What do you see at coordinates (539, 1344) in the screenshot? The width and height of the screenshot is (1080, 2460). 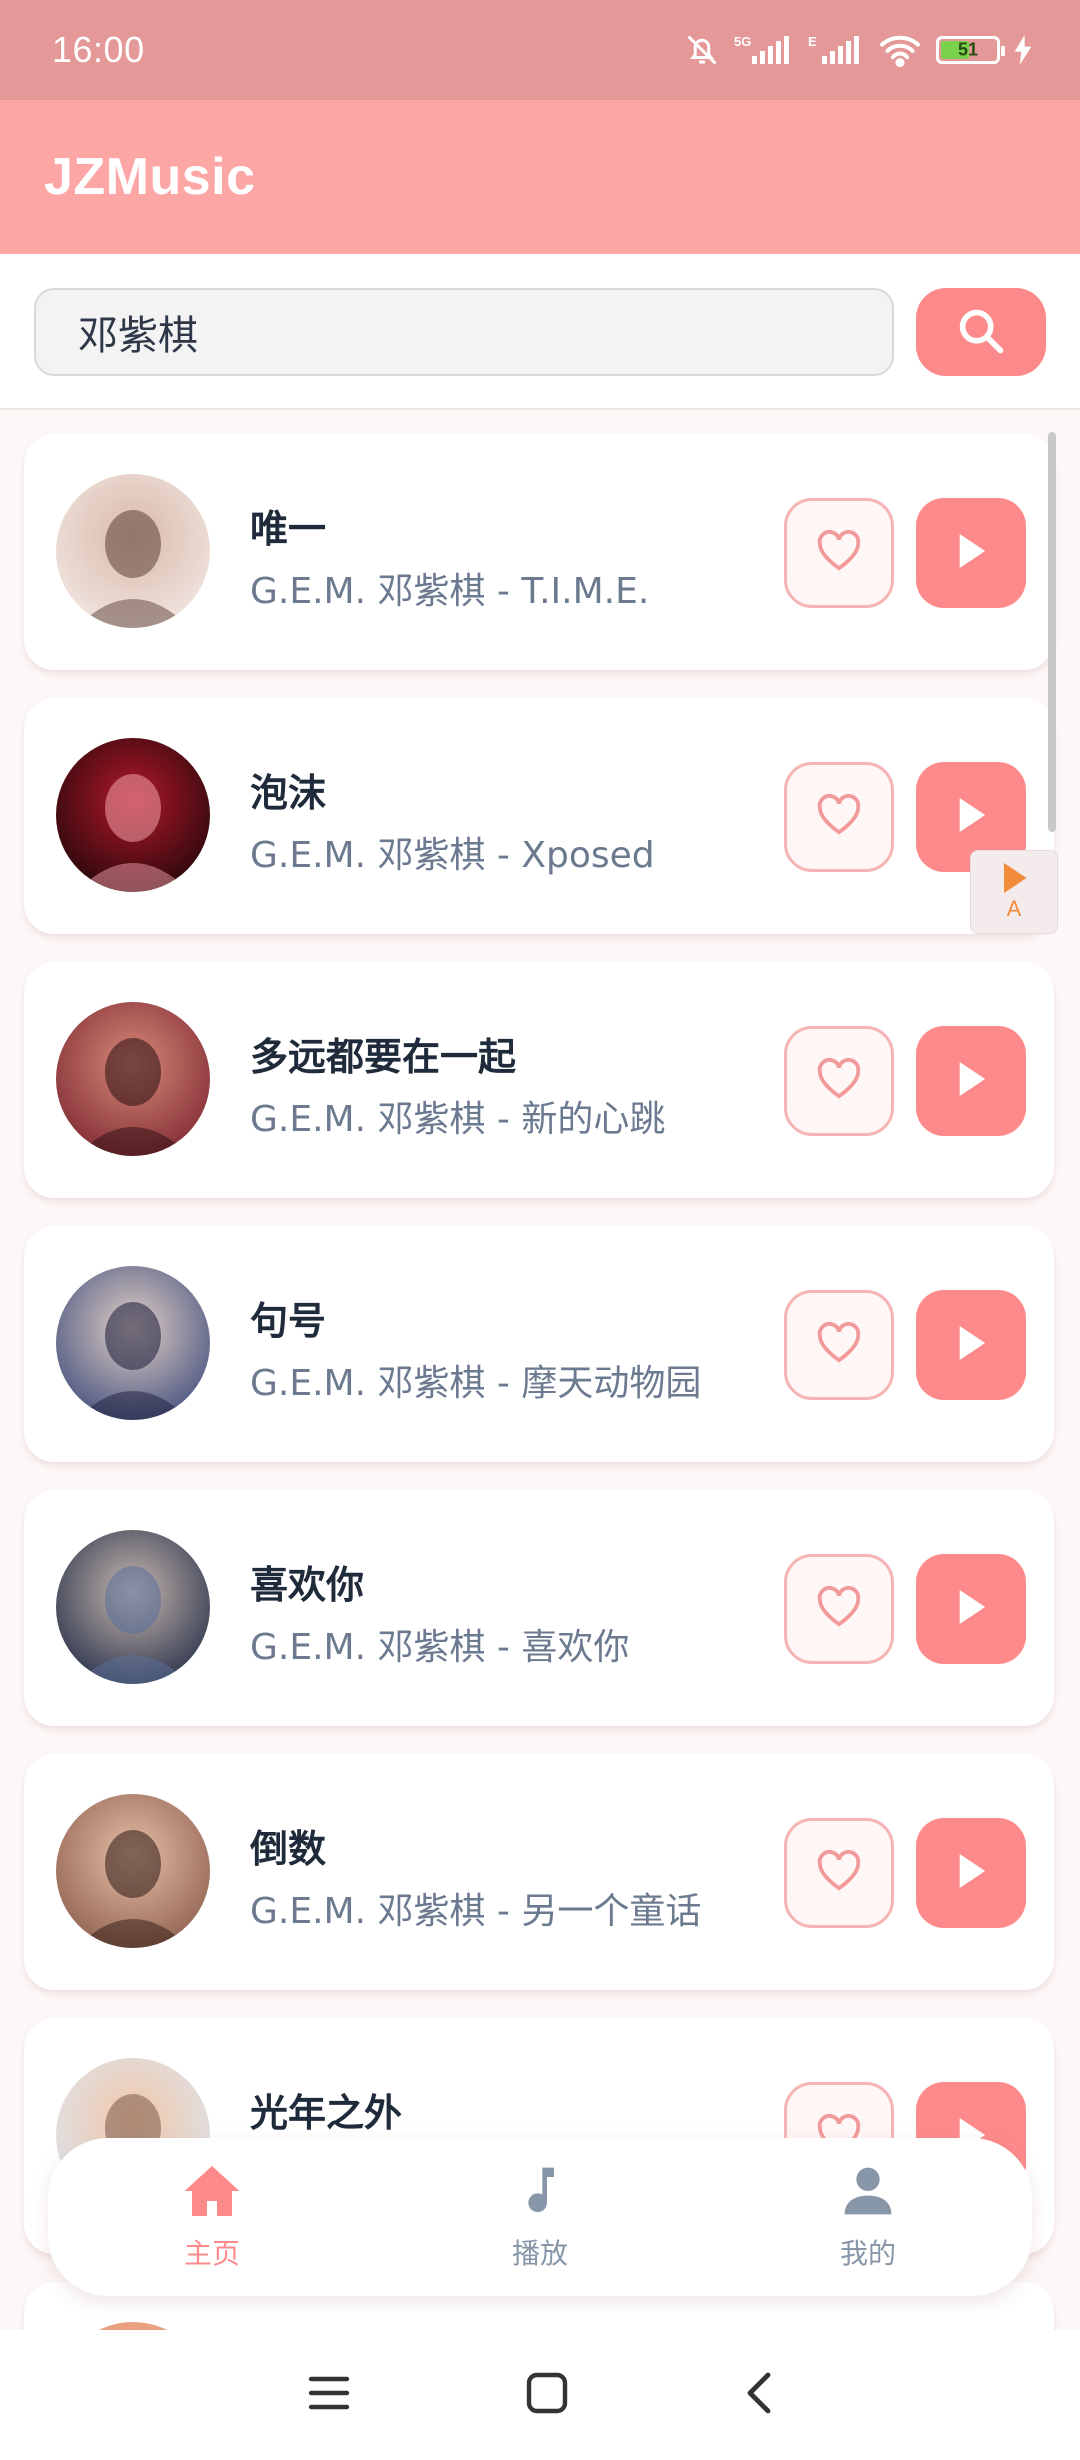 I see `song-card: 句号 G.E.M. 邓紫棋 - 摩天动物园` at bounding box center [539, 1344].